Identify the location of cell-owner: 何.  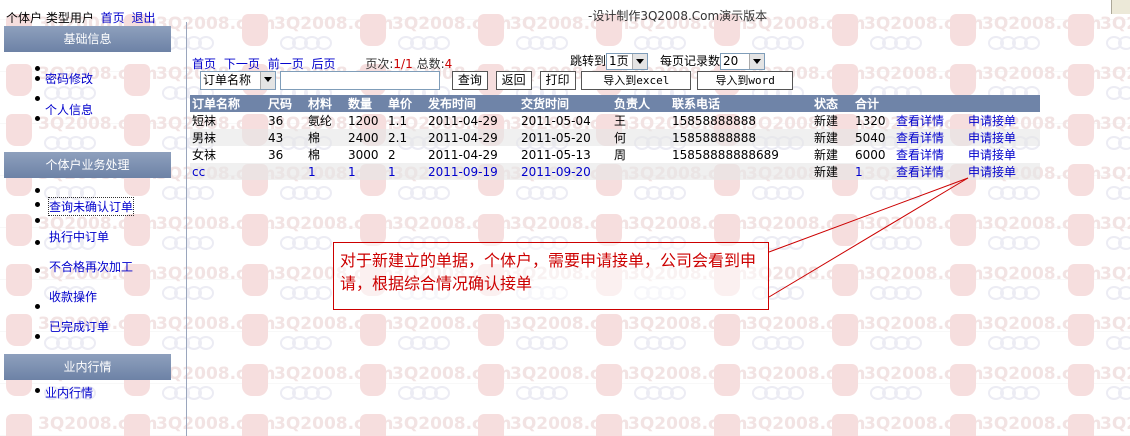
(641, 137).